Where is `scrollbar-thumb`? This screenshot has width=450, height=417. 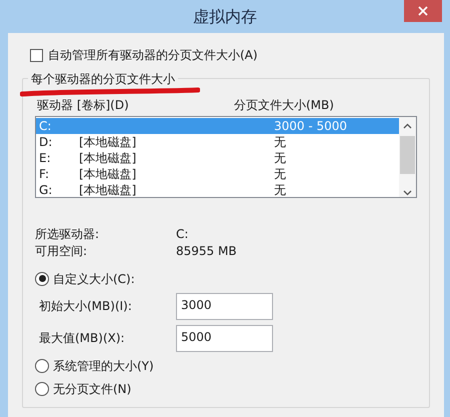
scrollbar-thumb is located at coordinates (407, 155).